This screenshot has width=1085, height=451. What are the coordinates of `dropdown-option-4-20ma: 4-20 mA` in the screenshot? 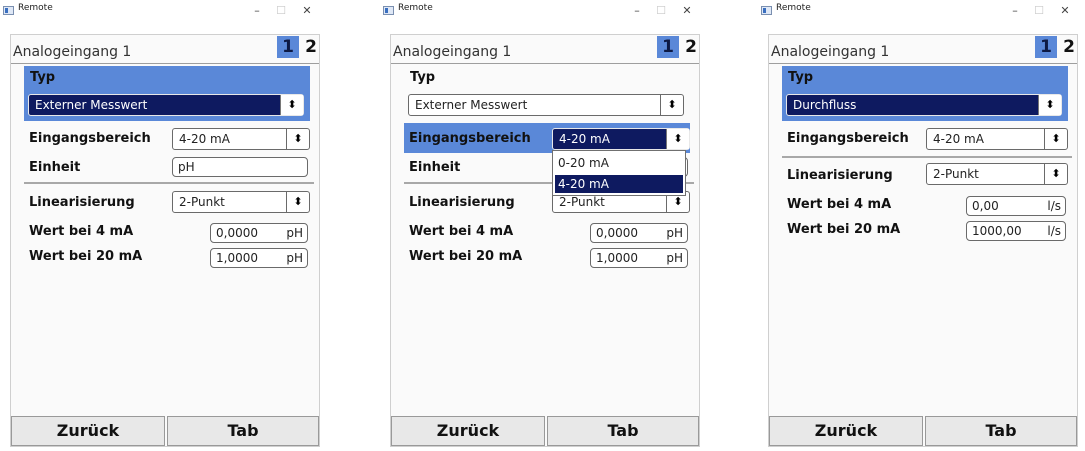 It's located at (619, 184).